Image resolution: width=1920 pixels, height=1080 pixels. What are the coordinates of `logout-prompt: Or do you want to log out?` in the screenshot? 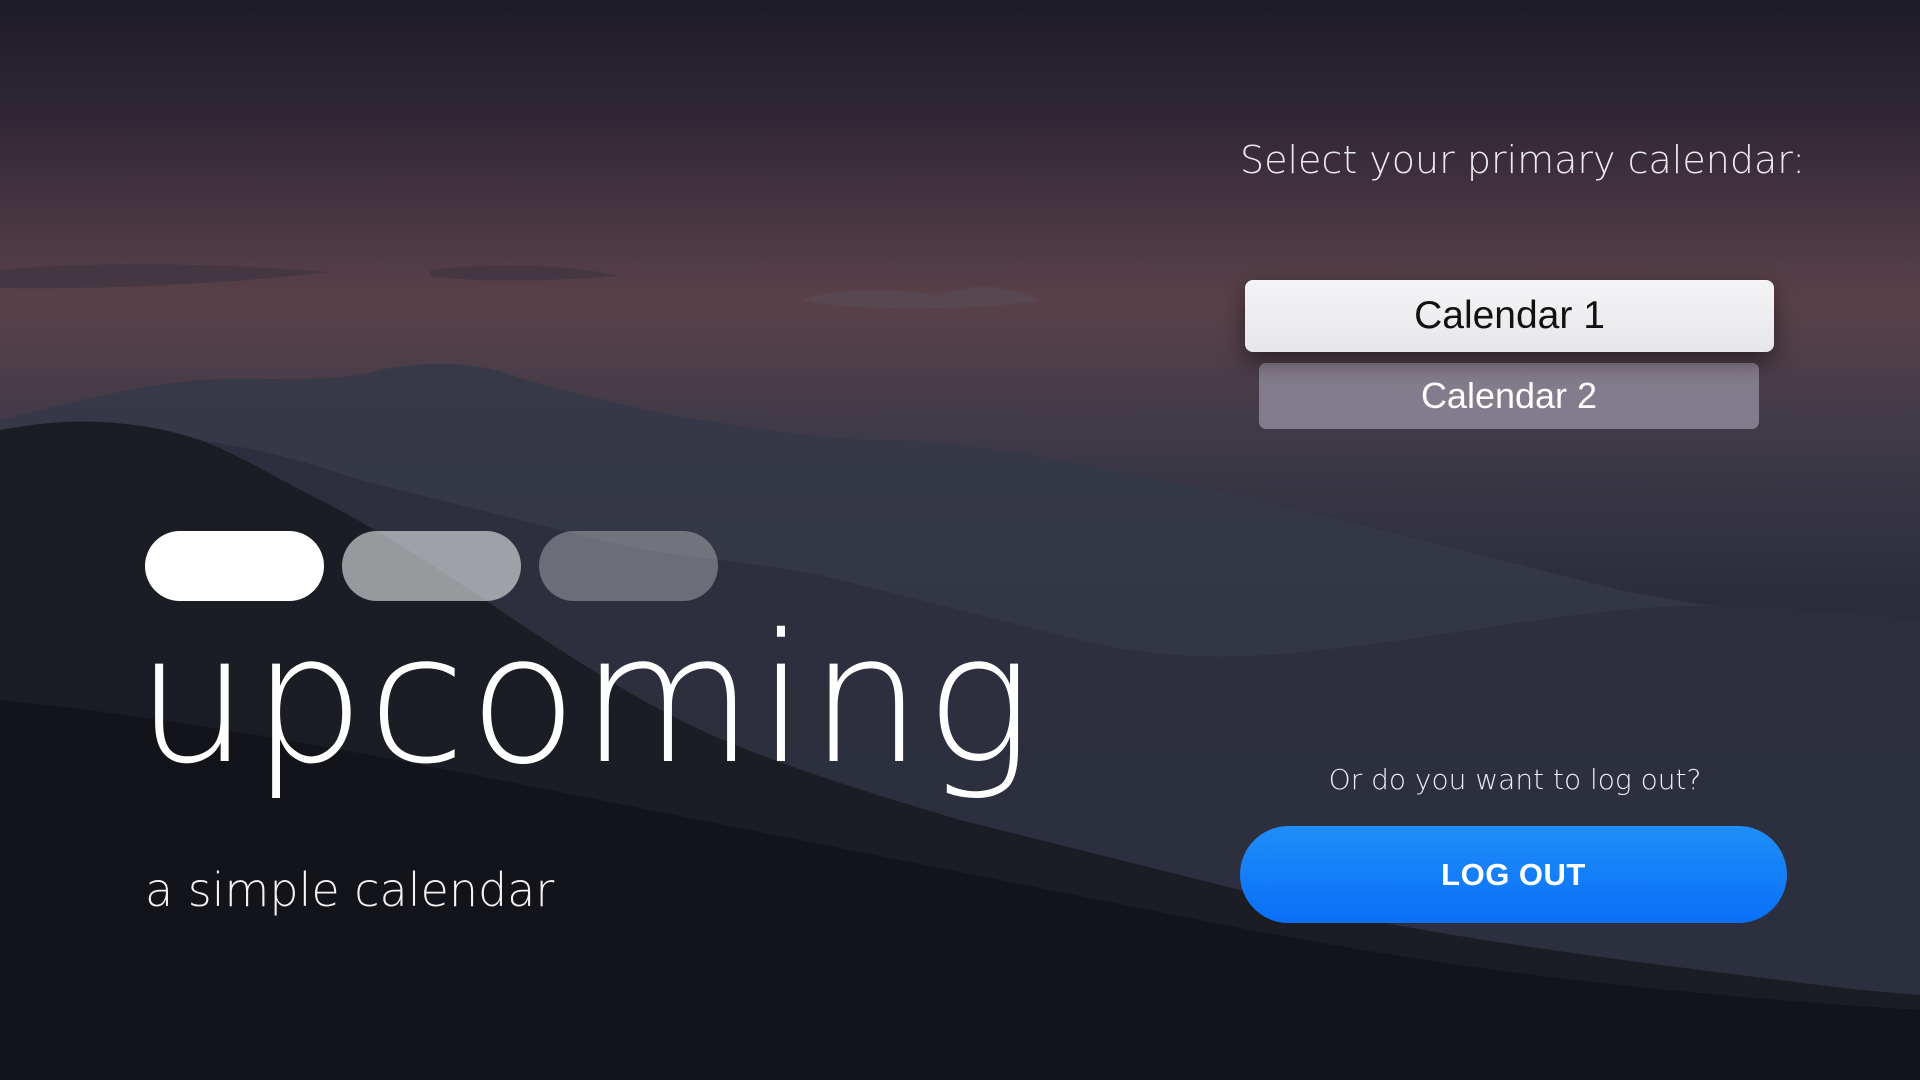 It's located at (1515, 779).